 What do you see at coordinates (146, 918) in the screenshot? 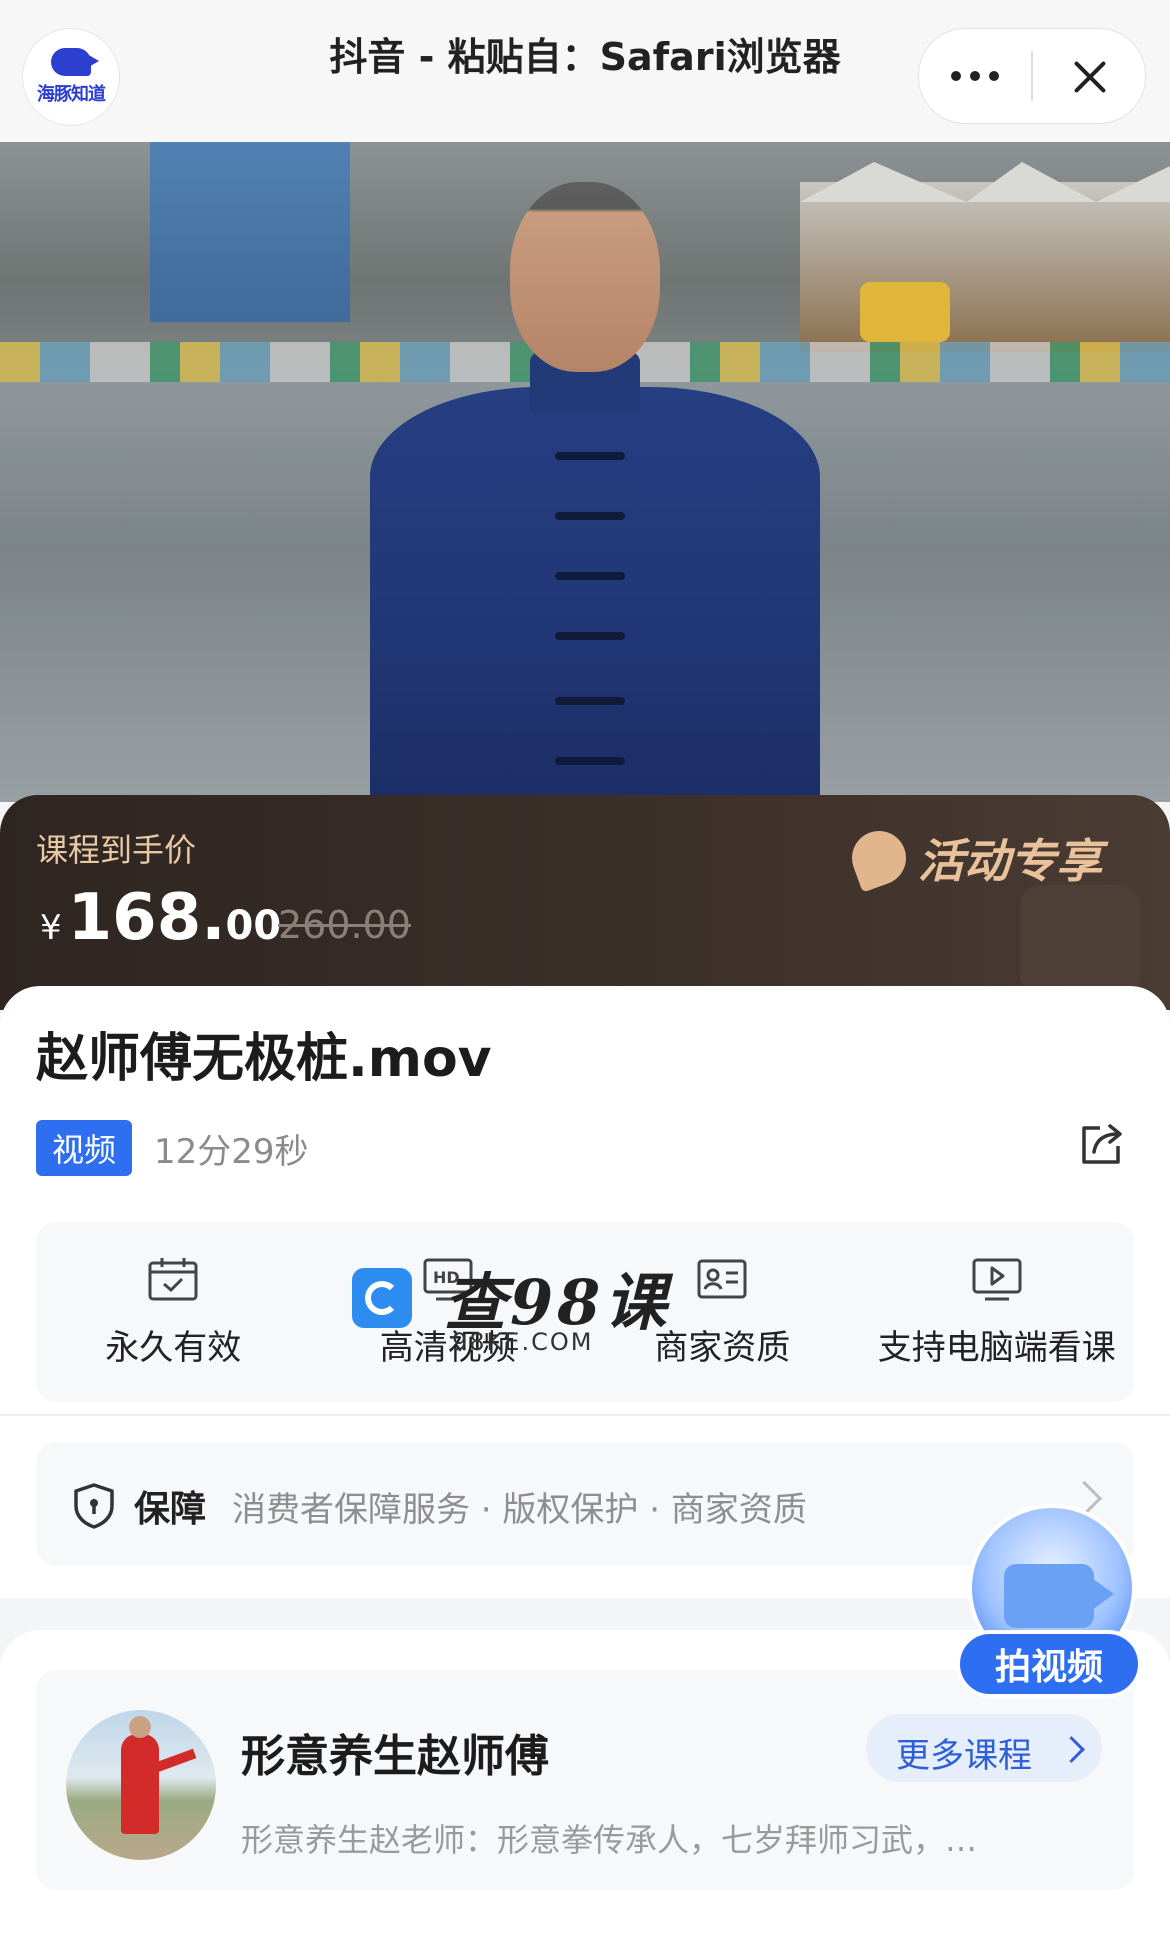
I see `price-integer: 168.` at bounding box center [146, 918].